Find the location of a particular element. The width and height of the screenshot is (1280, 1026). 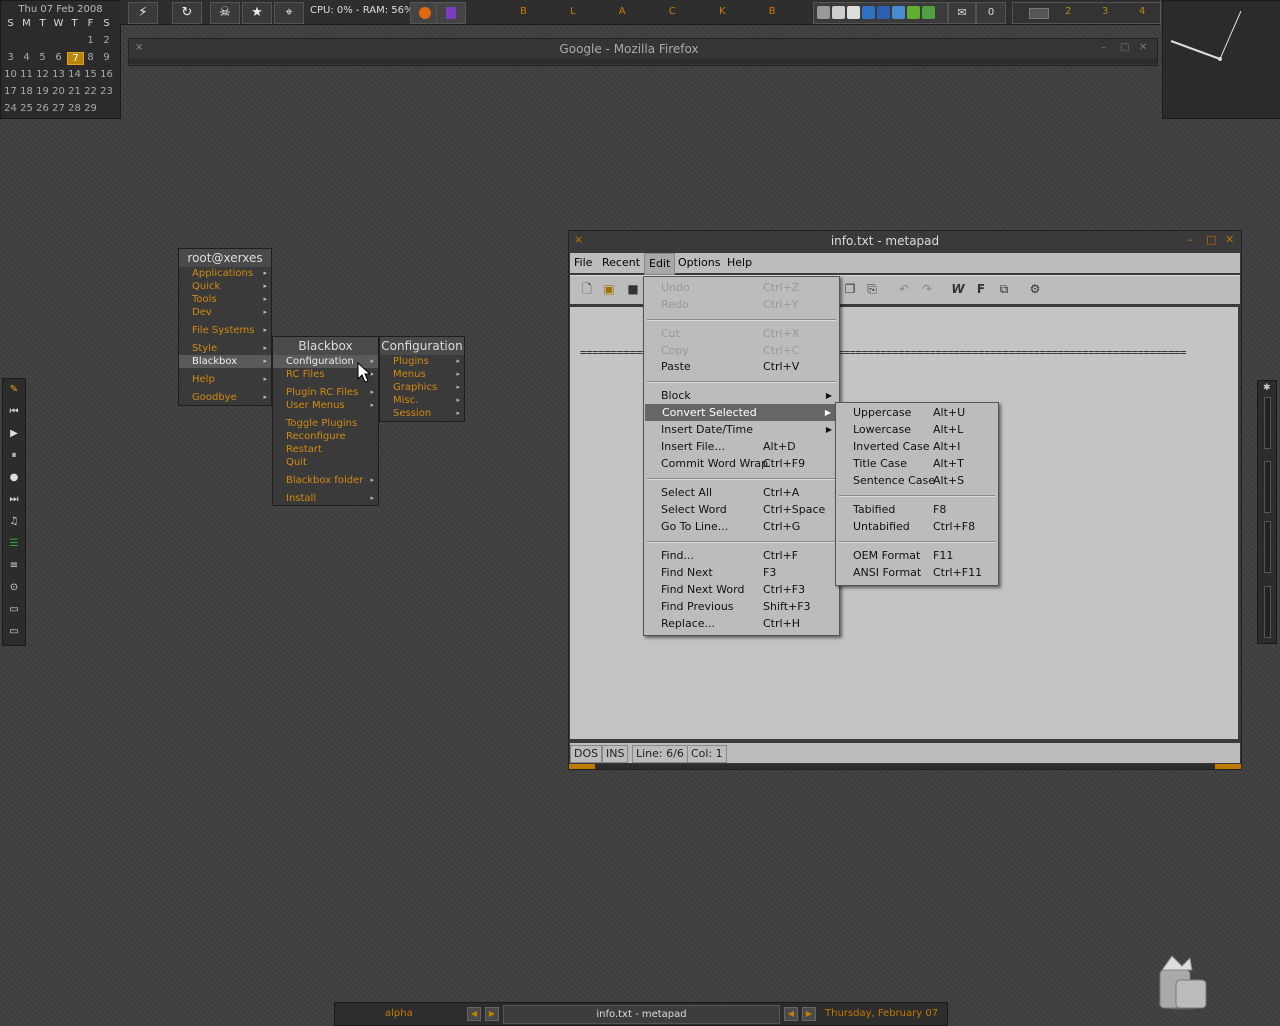

balance-slider is located at coordinates (1267, 487).